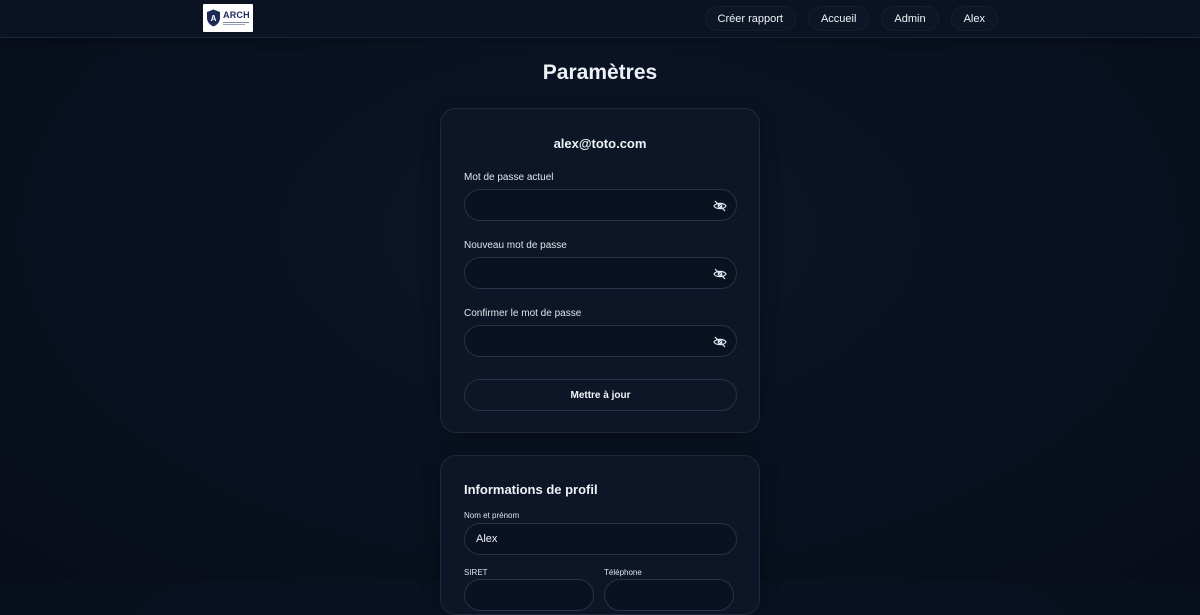  I want to click on confirm-password-input, so click(600, 341).